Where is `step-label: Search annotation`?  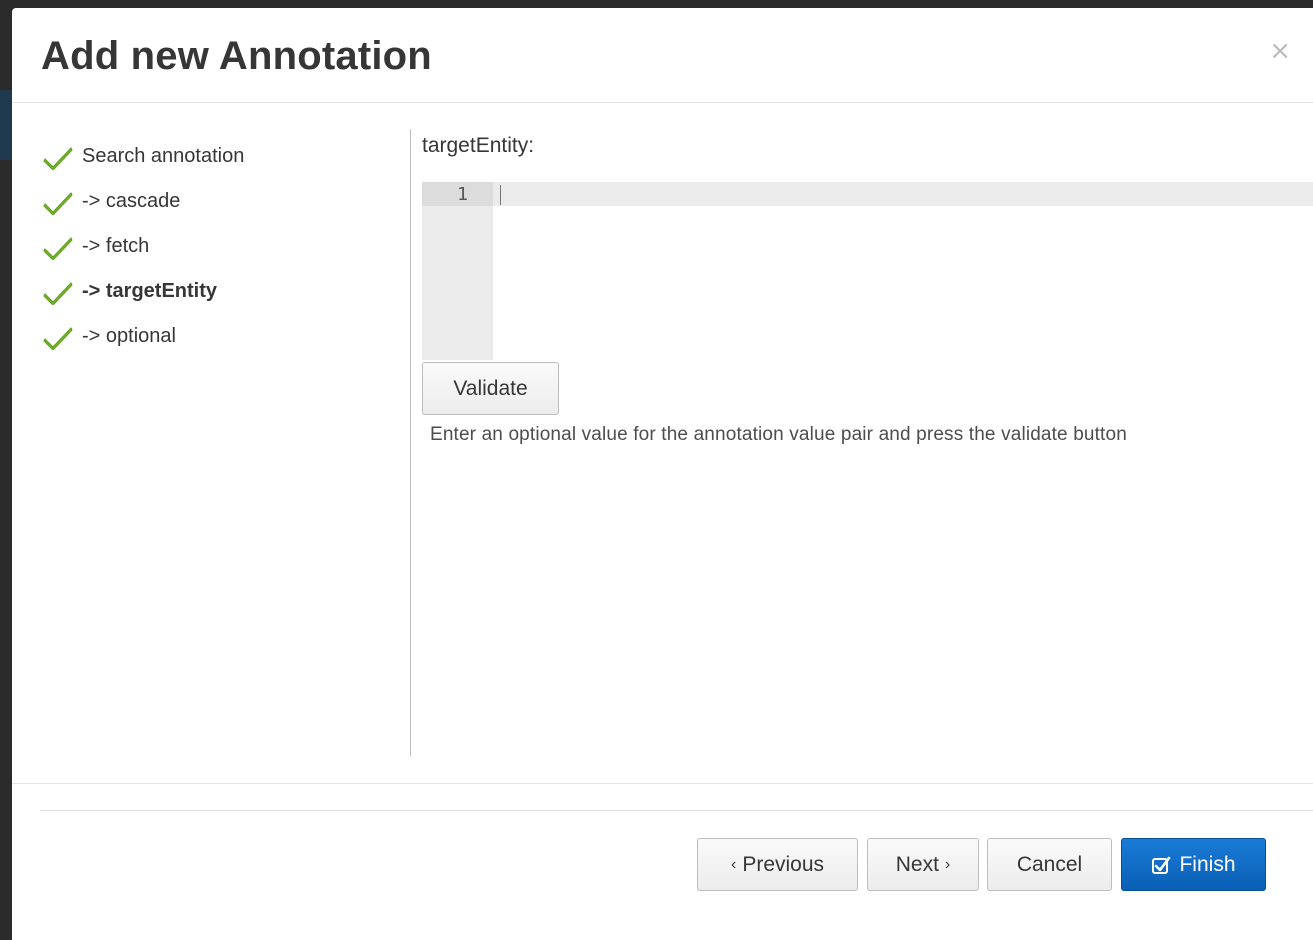
step-label: Search annotation is located at coordinates (163, 156).